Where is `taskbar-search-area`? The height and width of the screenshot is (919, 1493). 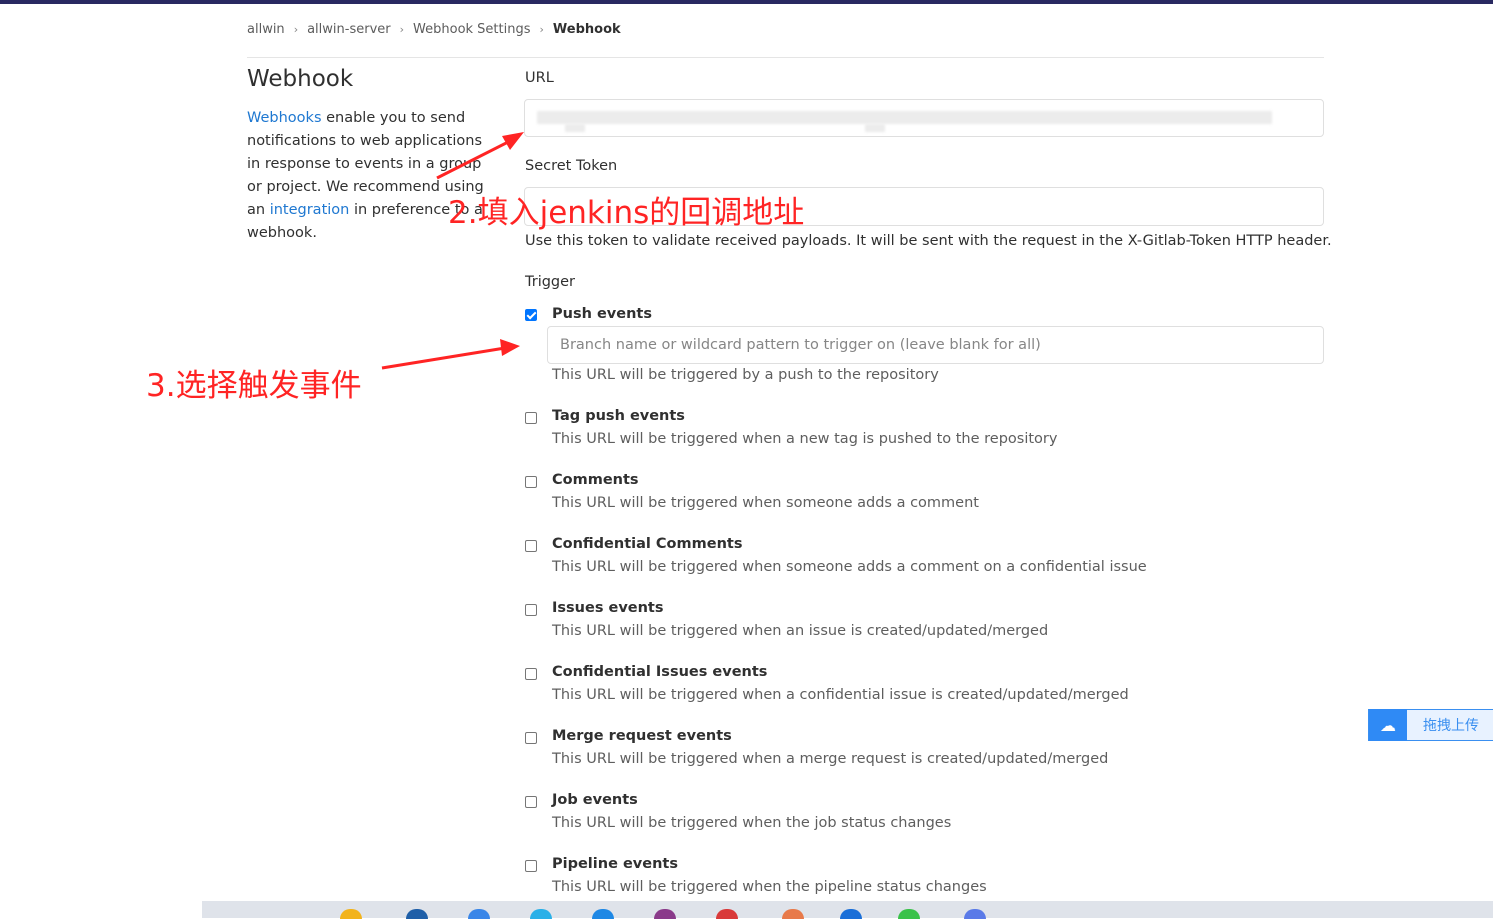 taskbar-search-area is located at coordinates (101, 909).